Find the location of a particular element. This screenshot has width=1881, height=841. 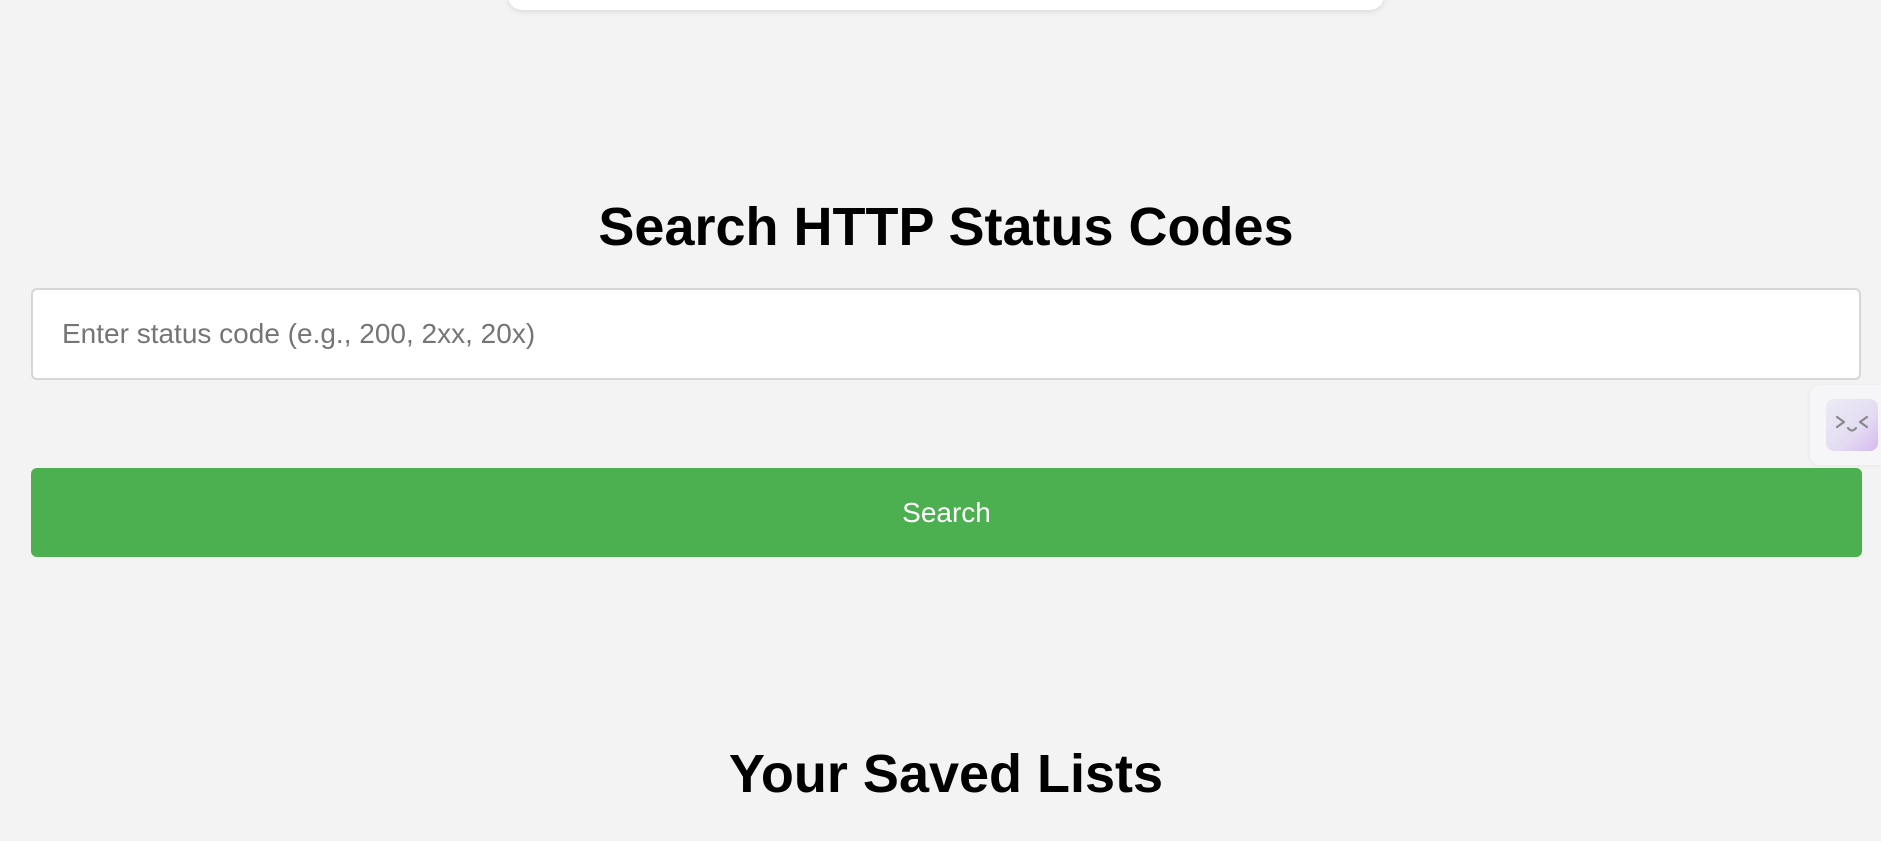

side-widget-button is located at coordinates (1845, 425).